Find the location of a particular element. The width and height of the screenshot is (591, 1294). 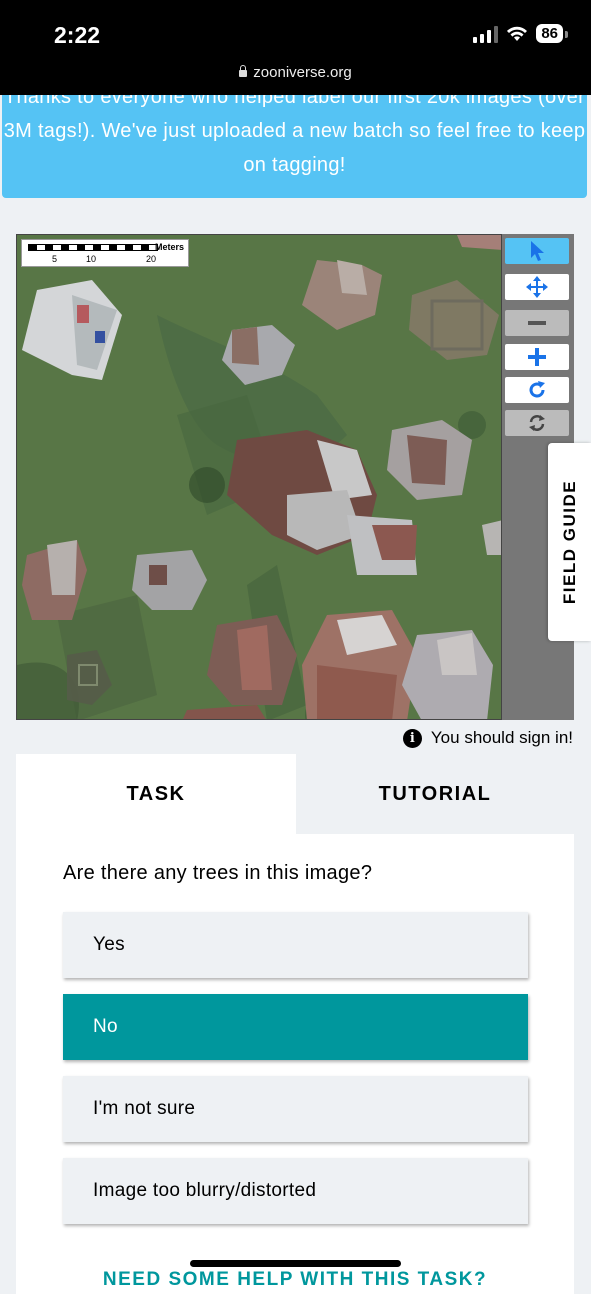

scale-unit: Meters is located at coordinates (169, 247).